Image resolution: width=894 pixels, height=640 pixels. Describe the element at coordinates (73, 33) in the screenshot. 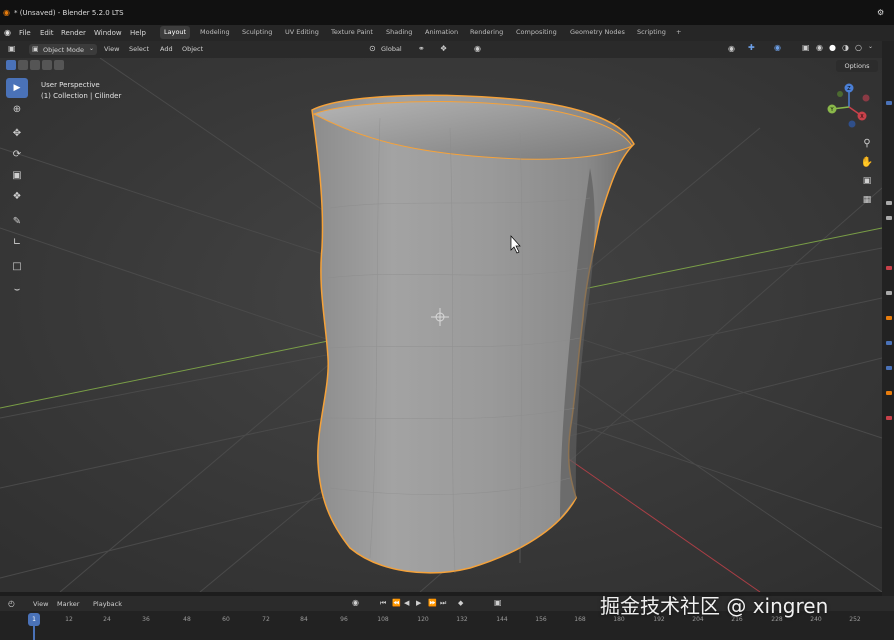

I see `menu-render: Render` at that location.